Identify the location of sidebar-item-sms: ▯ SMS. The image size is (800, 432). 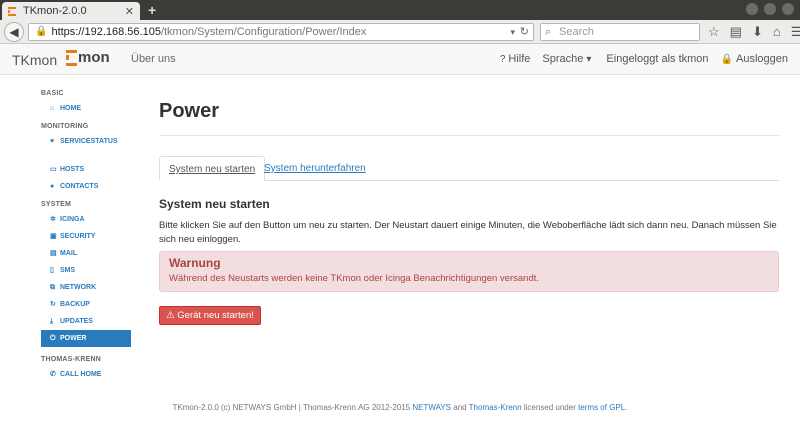
(86, 270).